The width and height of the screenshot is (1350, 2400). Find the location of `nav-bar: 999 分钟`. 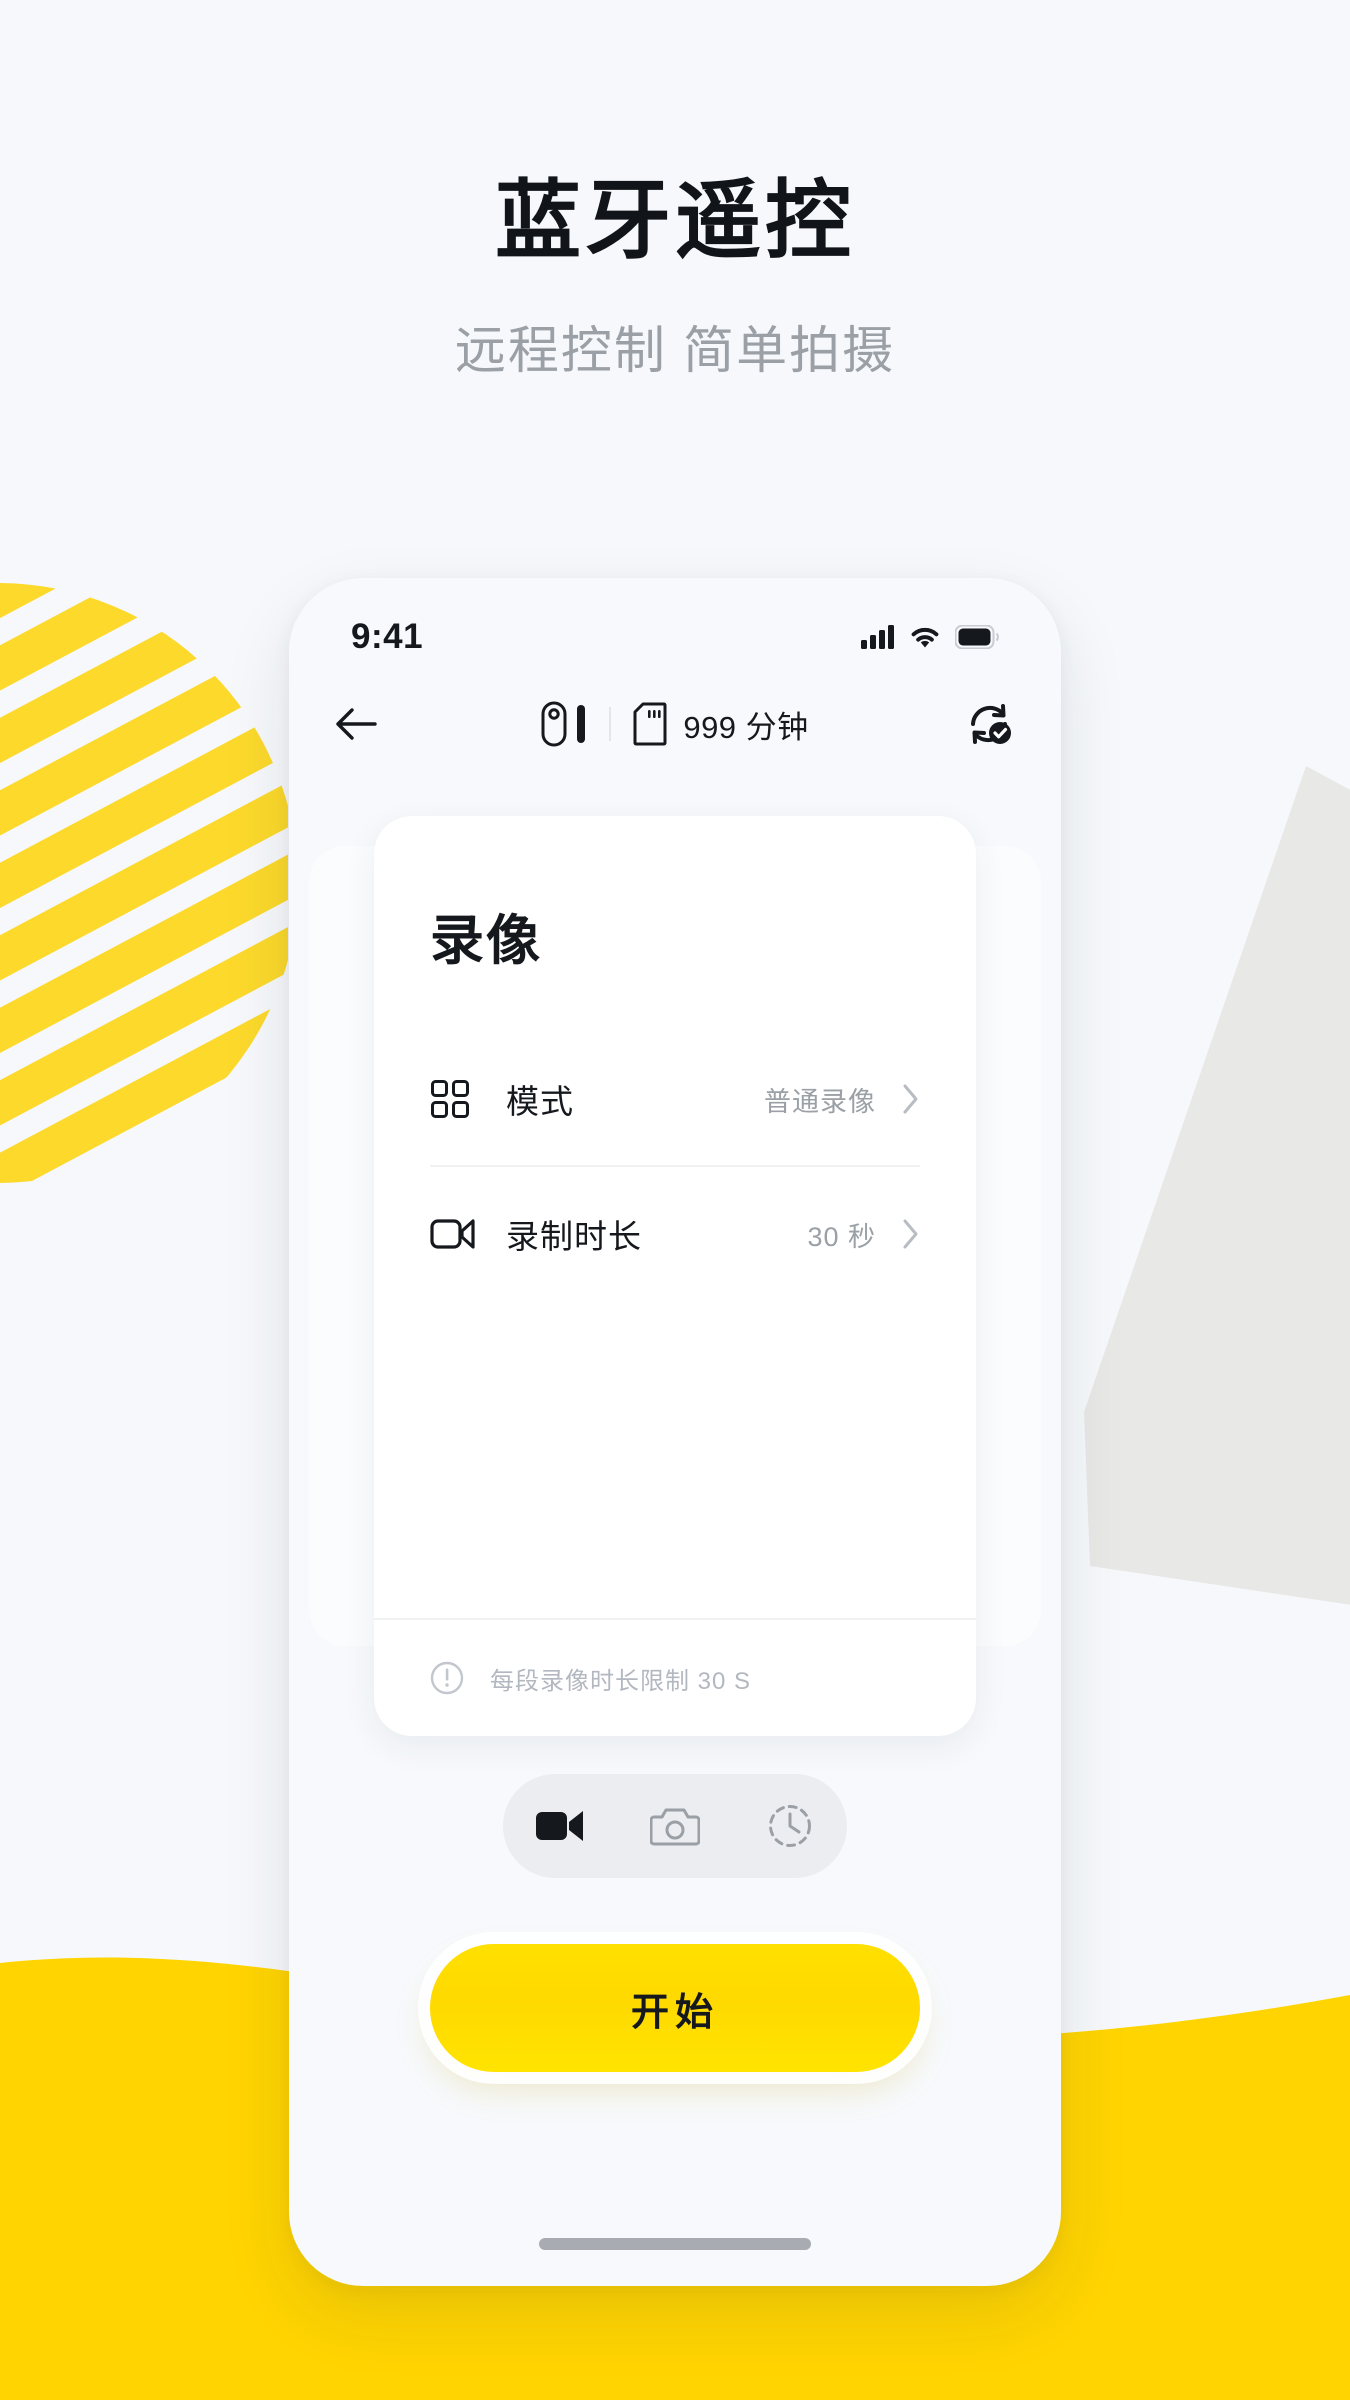

nav-bar: 999 分钟 is located at coordinates (675, 724).